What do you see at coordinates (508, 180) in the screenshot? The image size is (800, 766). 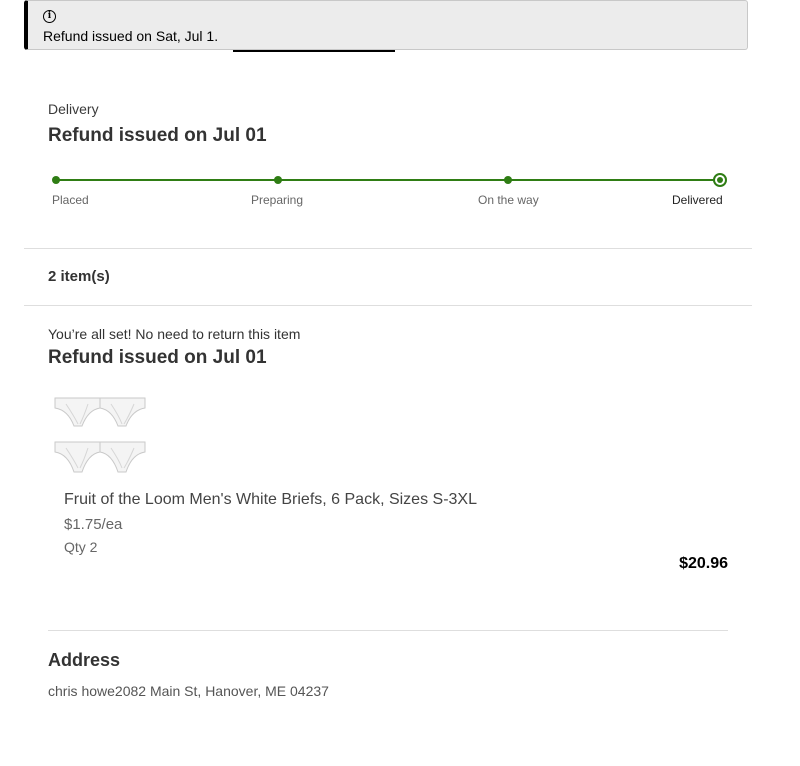 I see `step-dot-on-the-way` at bounding box center [508, 180].